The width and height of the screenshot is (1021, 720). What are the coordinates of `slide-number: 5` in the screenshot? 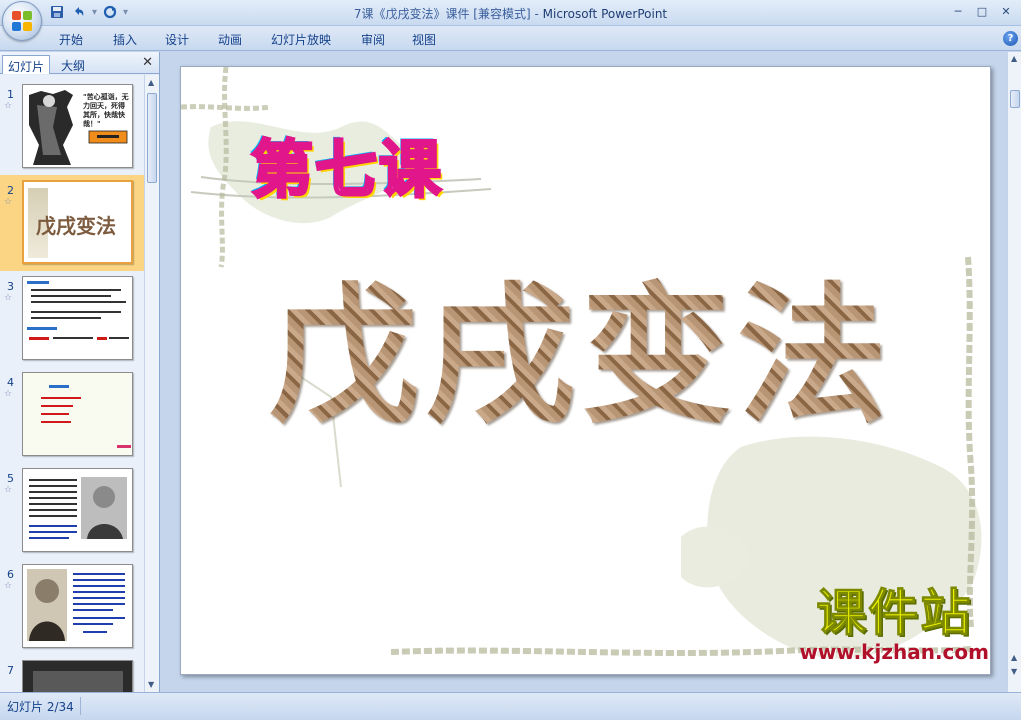 It's located at (10, 478).